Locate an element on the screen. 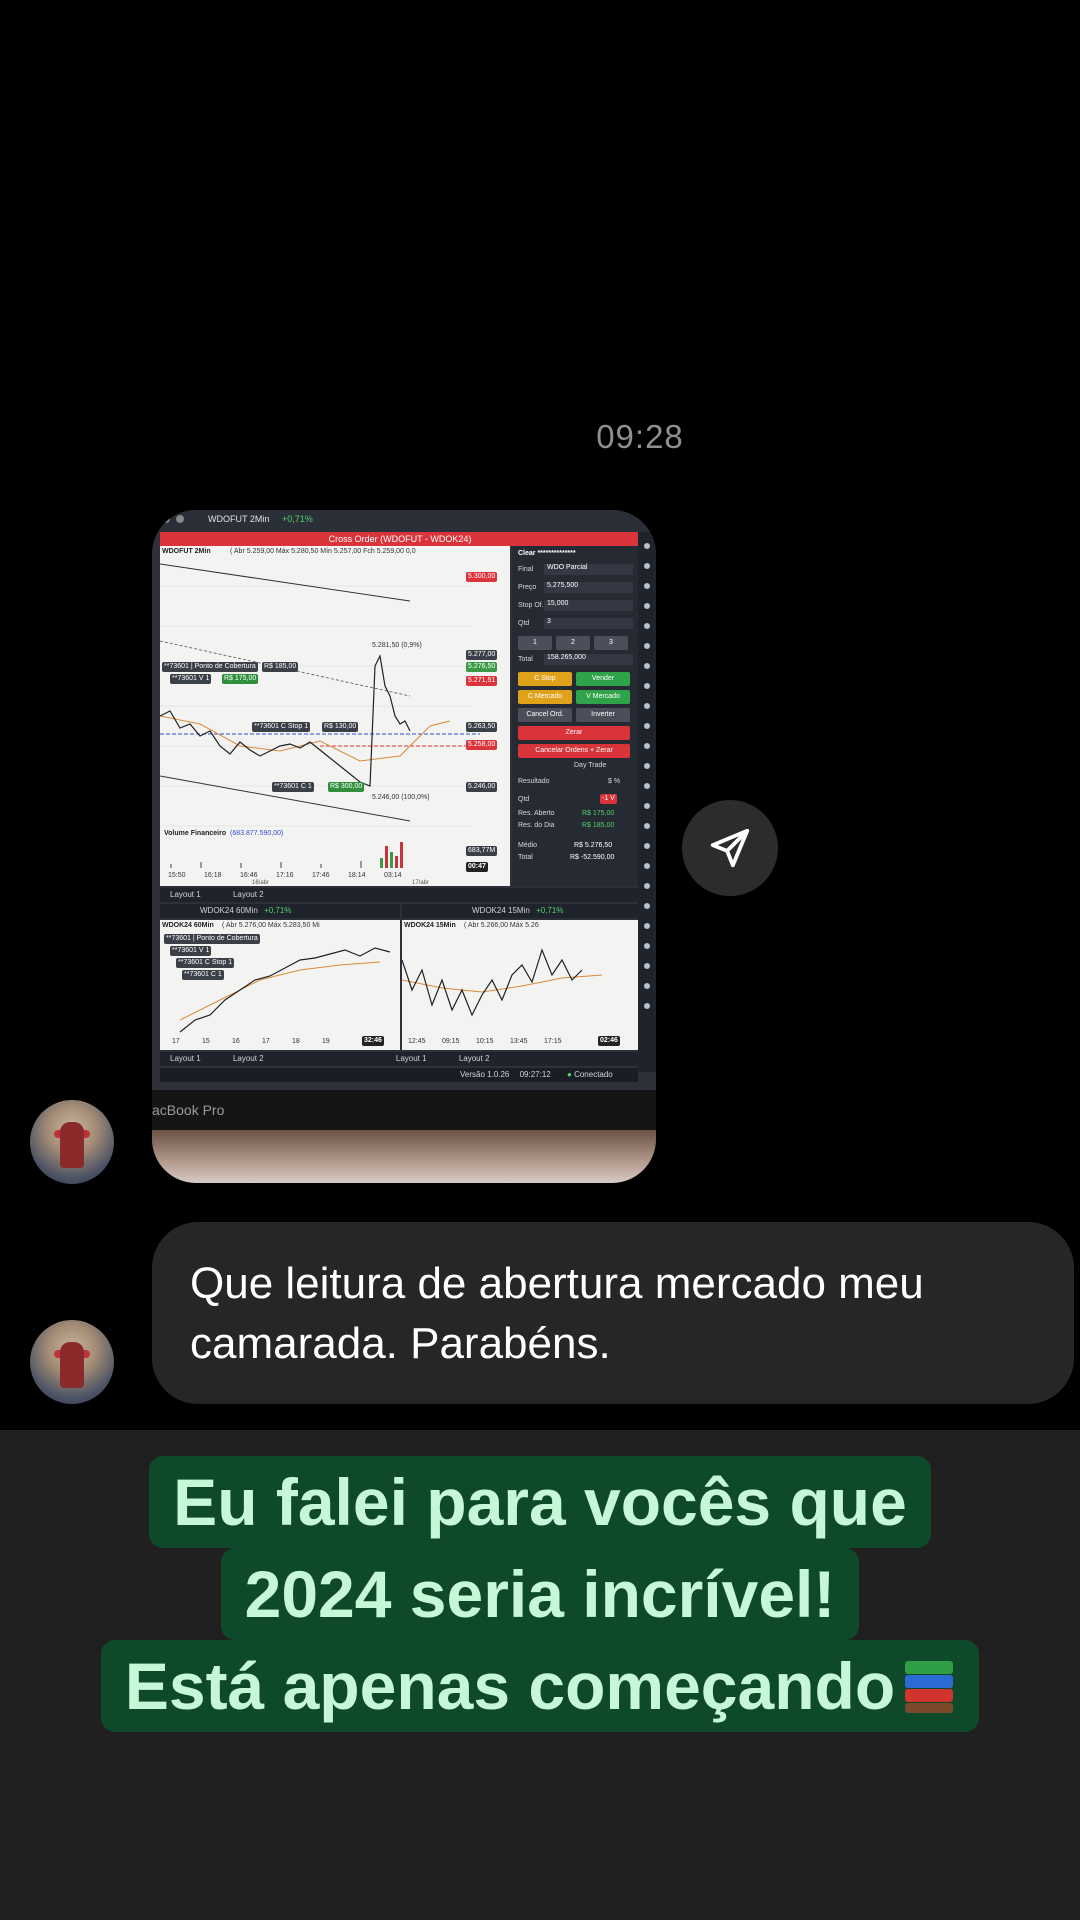 The height and width of the screenshot is (1920, 1080). share-button is located at coordinates (730, 848).